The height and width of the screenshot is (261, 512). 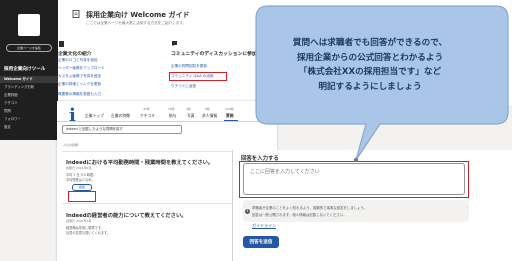 What do you see at coordinates (29, 79) in the screenshot?
I see `sidebar-item-welcome-guide: Welcome ガイド` at bounding box center [29, 79].